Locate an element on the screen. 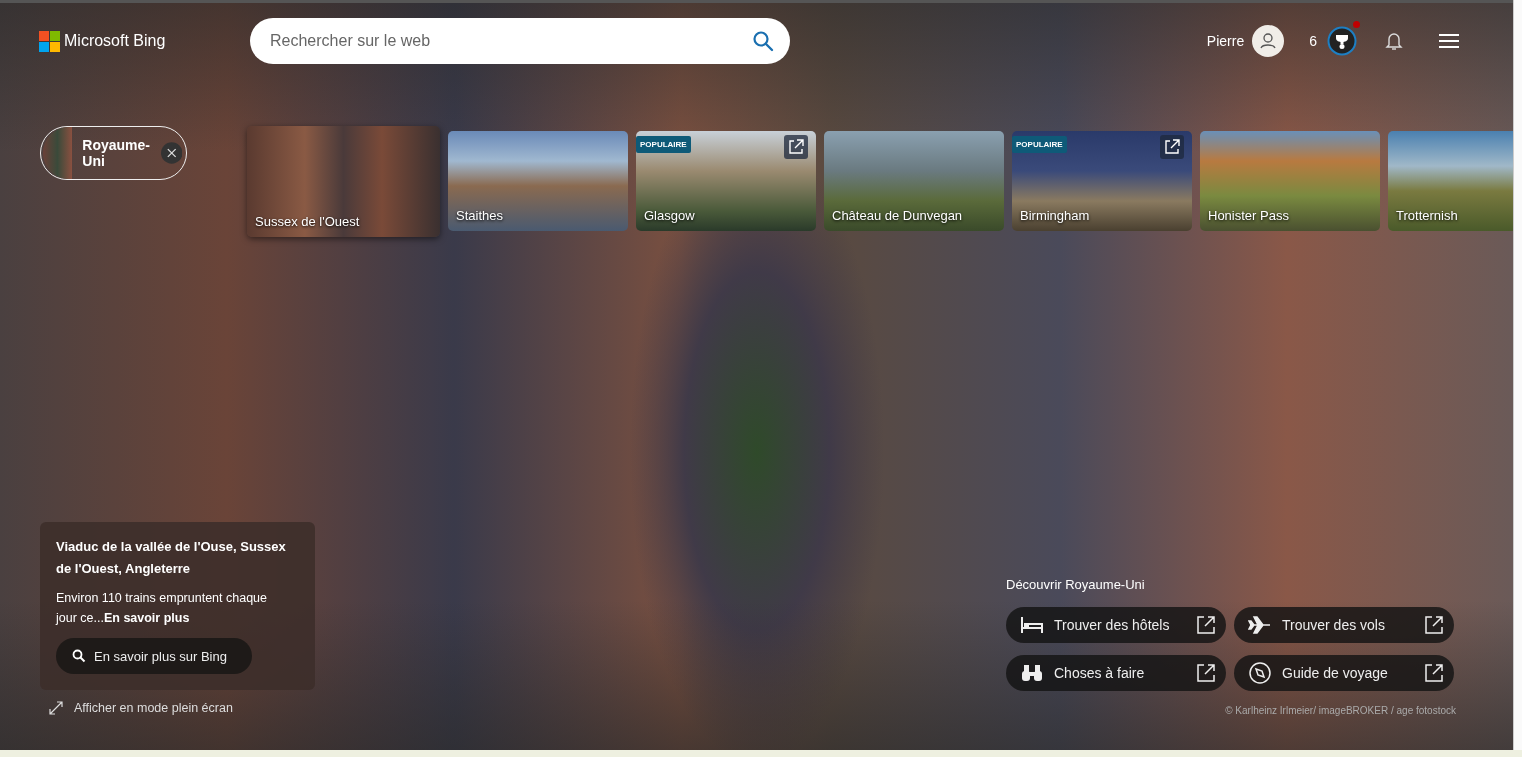 The height and width of the screenshot is (757, 1522). travel-action-button: Guide de voyage is located at coordinates (1344, 673).